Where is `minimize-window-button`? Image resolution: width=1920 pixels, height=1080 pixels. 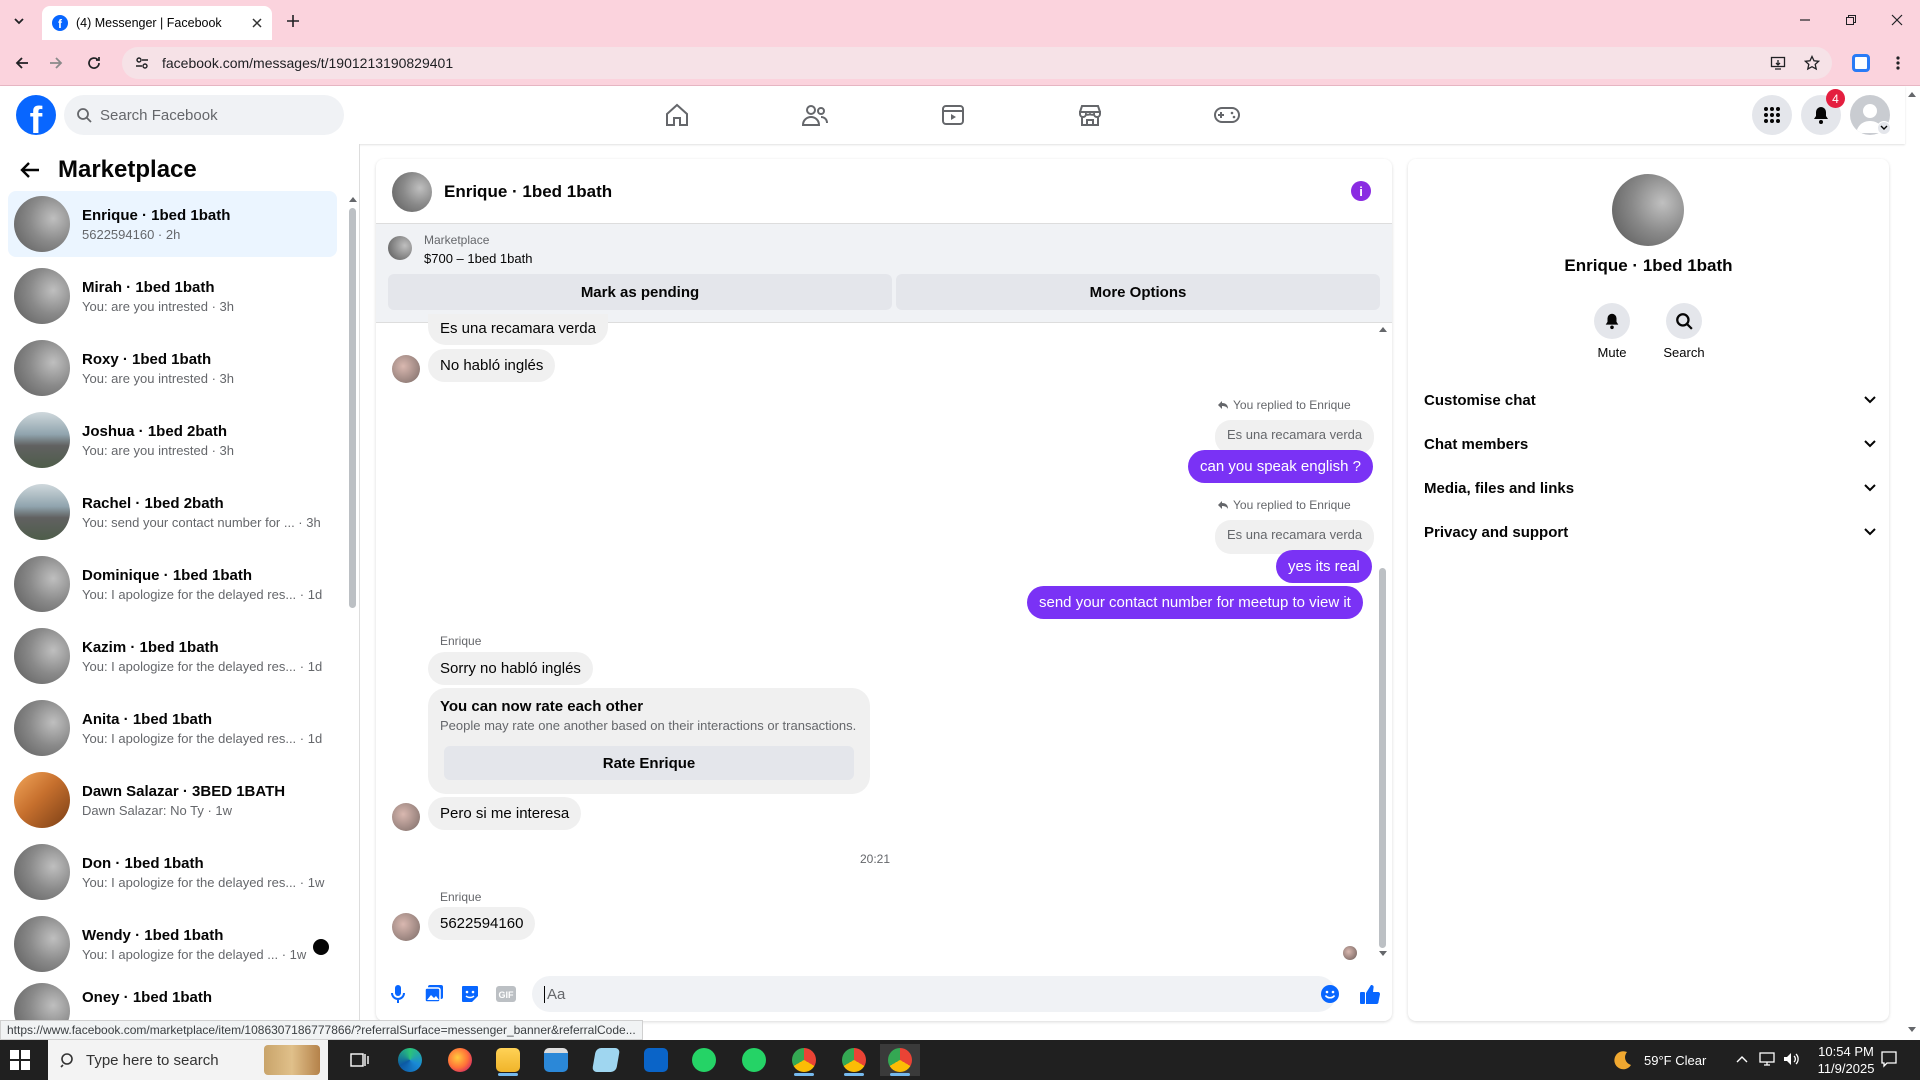
minimize-window-button is located at coordinates (1805, 20).